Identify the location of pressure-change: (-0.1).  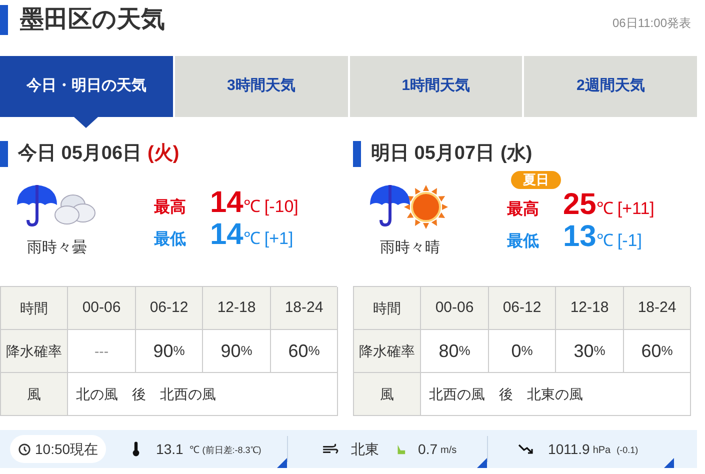
(627, 450).